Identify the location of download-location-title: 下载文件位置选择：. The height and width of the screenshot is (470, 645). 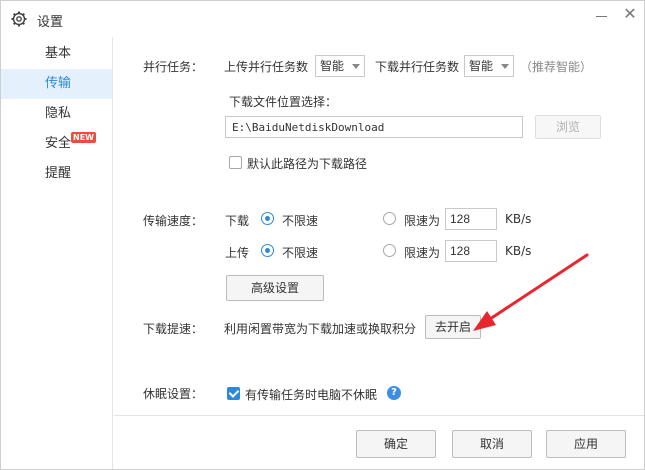
(283, 102).